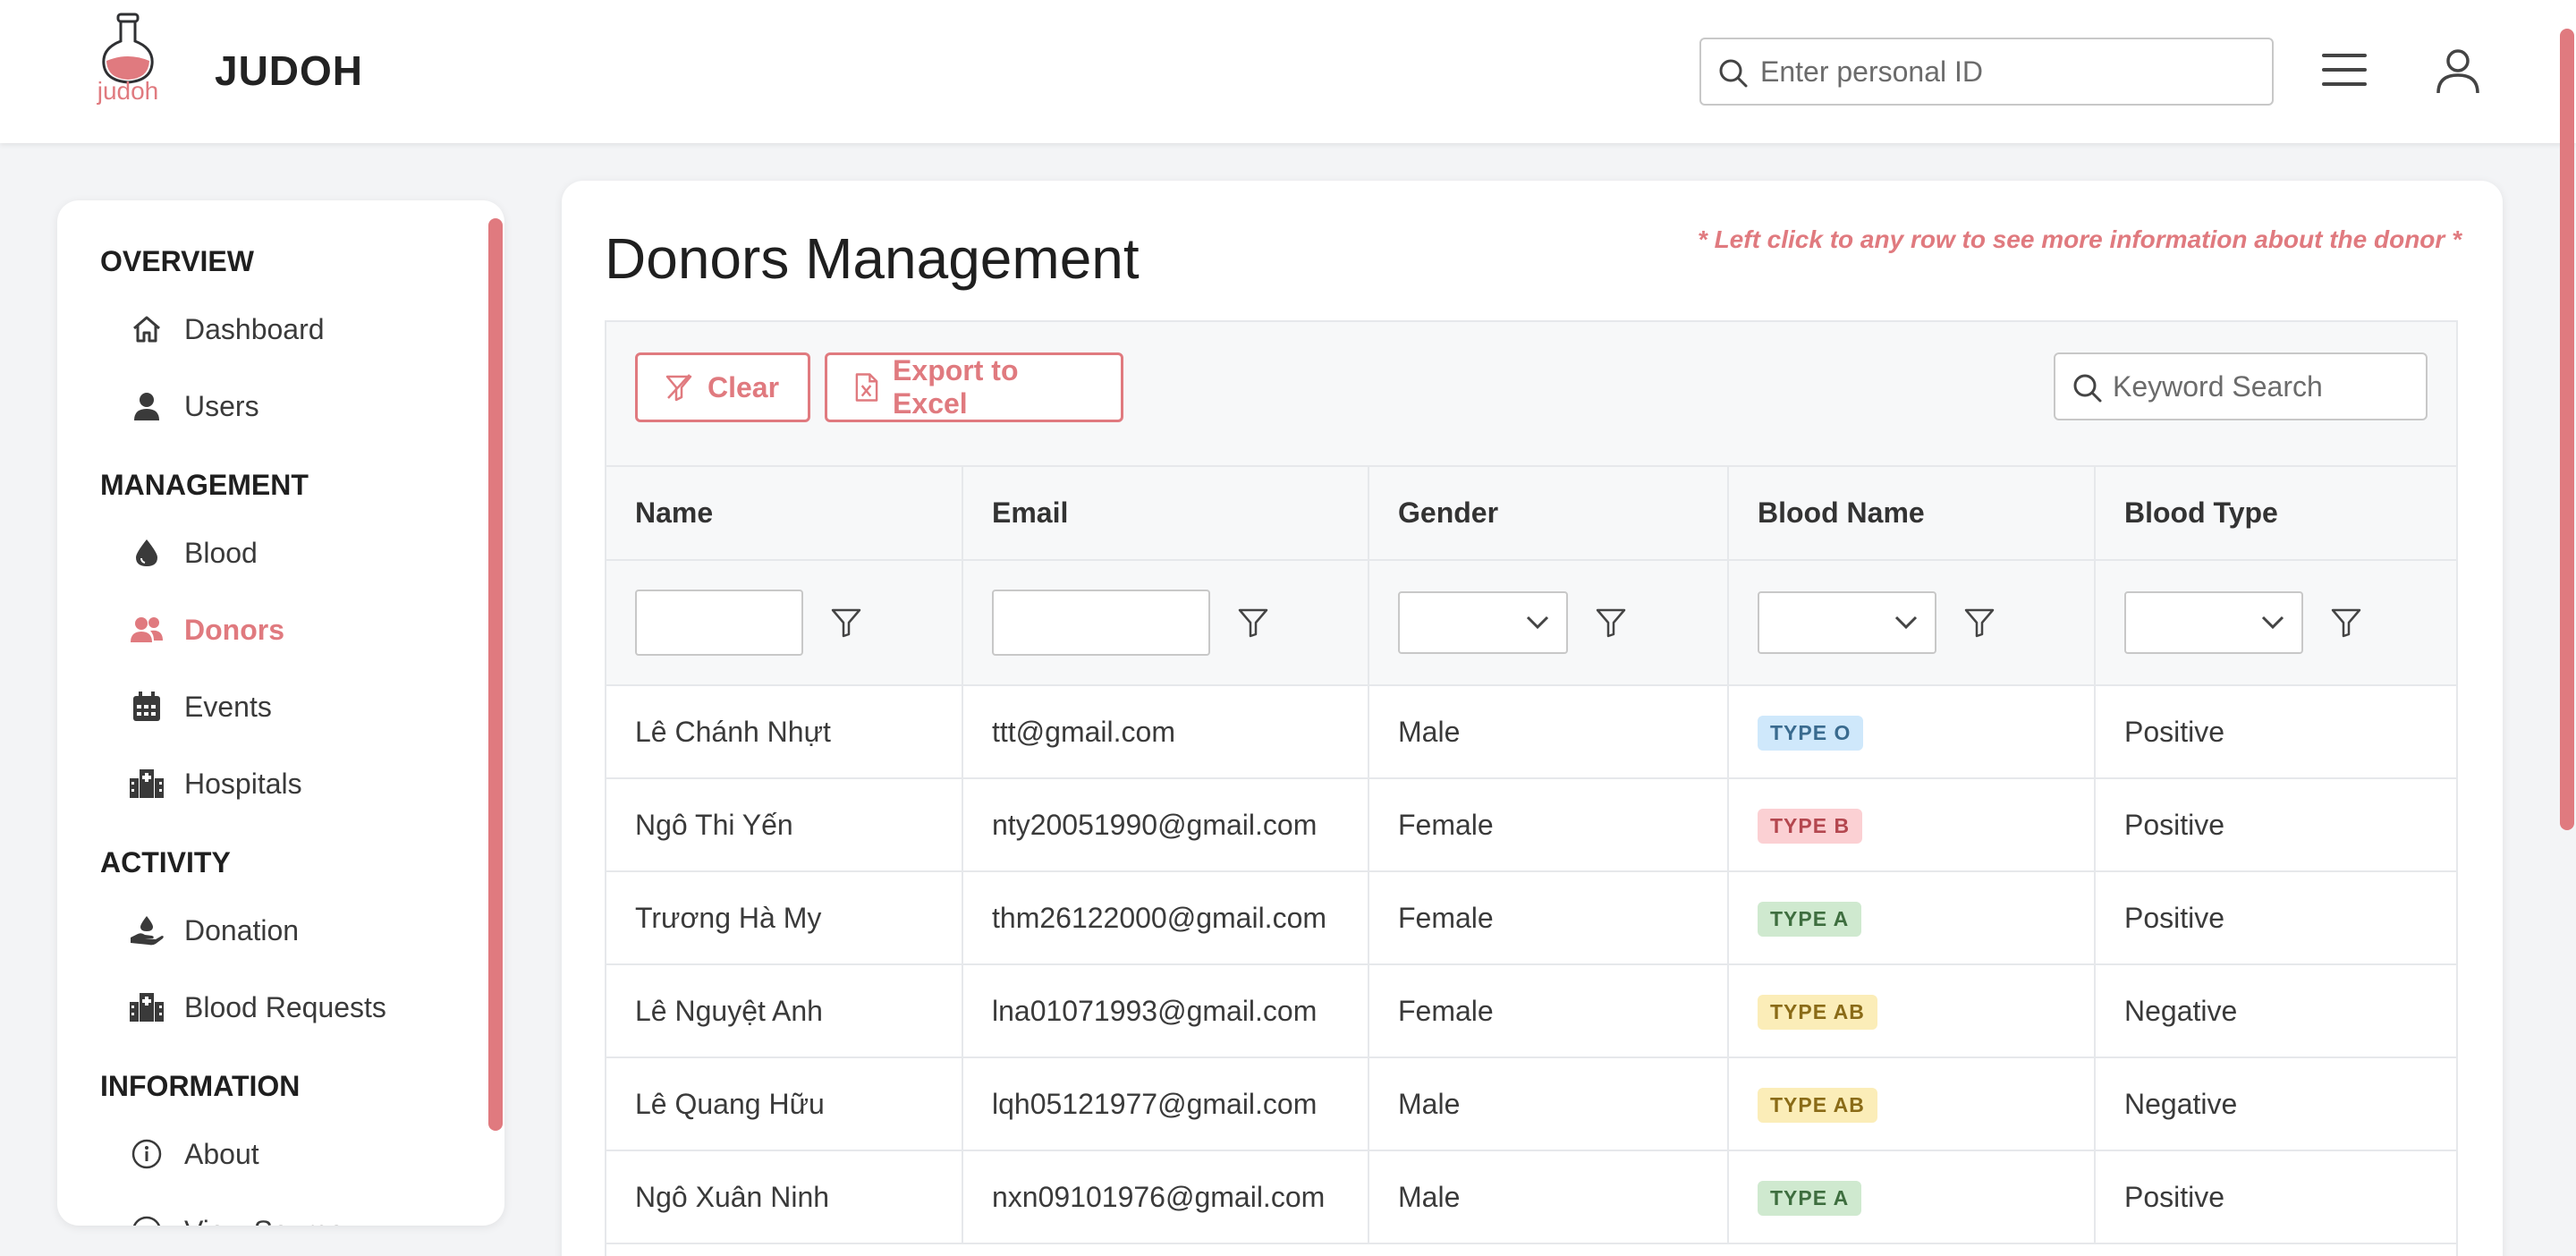 This screenshot has height=1256, width=2576. I want to click on menu-icon, so click(2344, 69).